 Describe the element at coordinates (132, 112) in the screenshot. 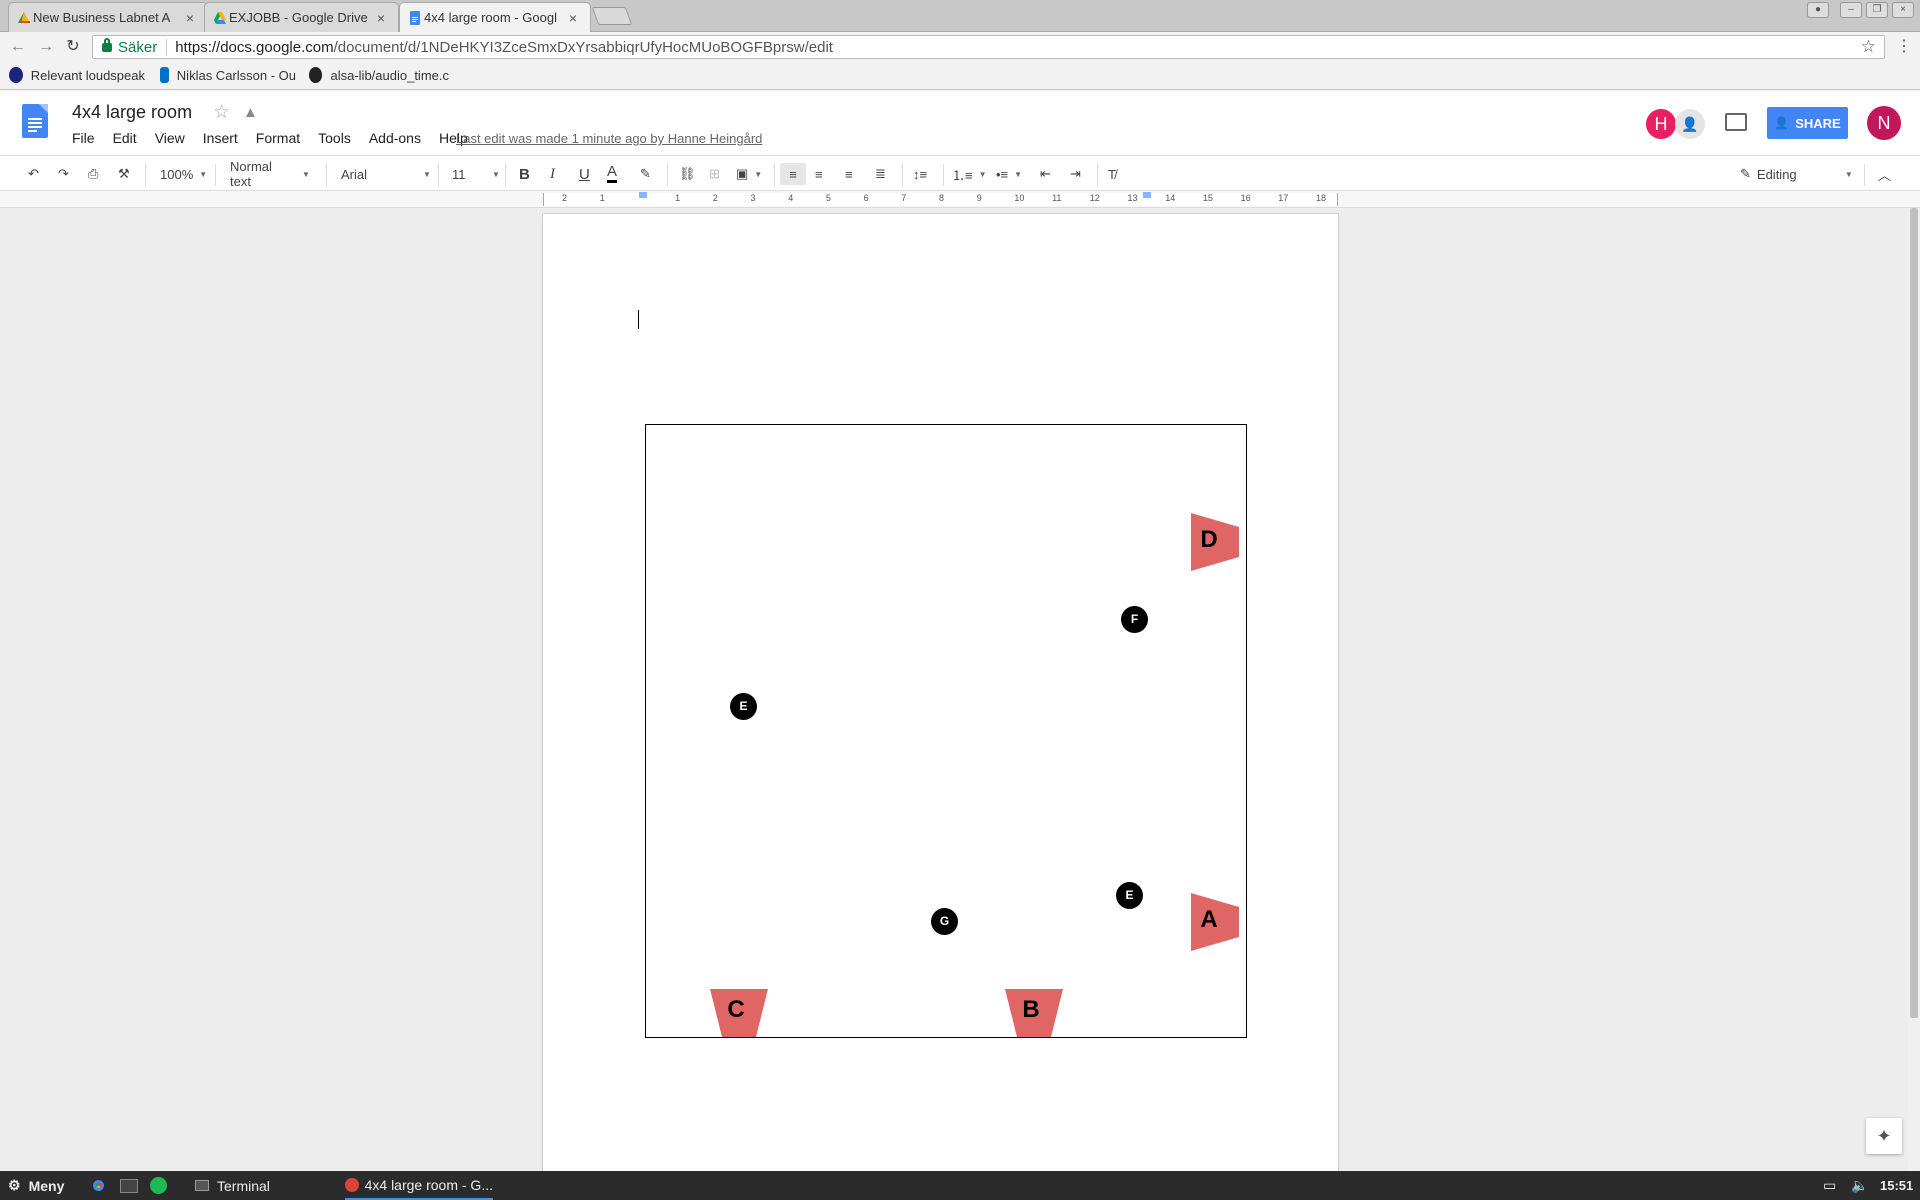

I see `document-title: 4x4 large room` at that location.